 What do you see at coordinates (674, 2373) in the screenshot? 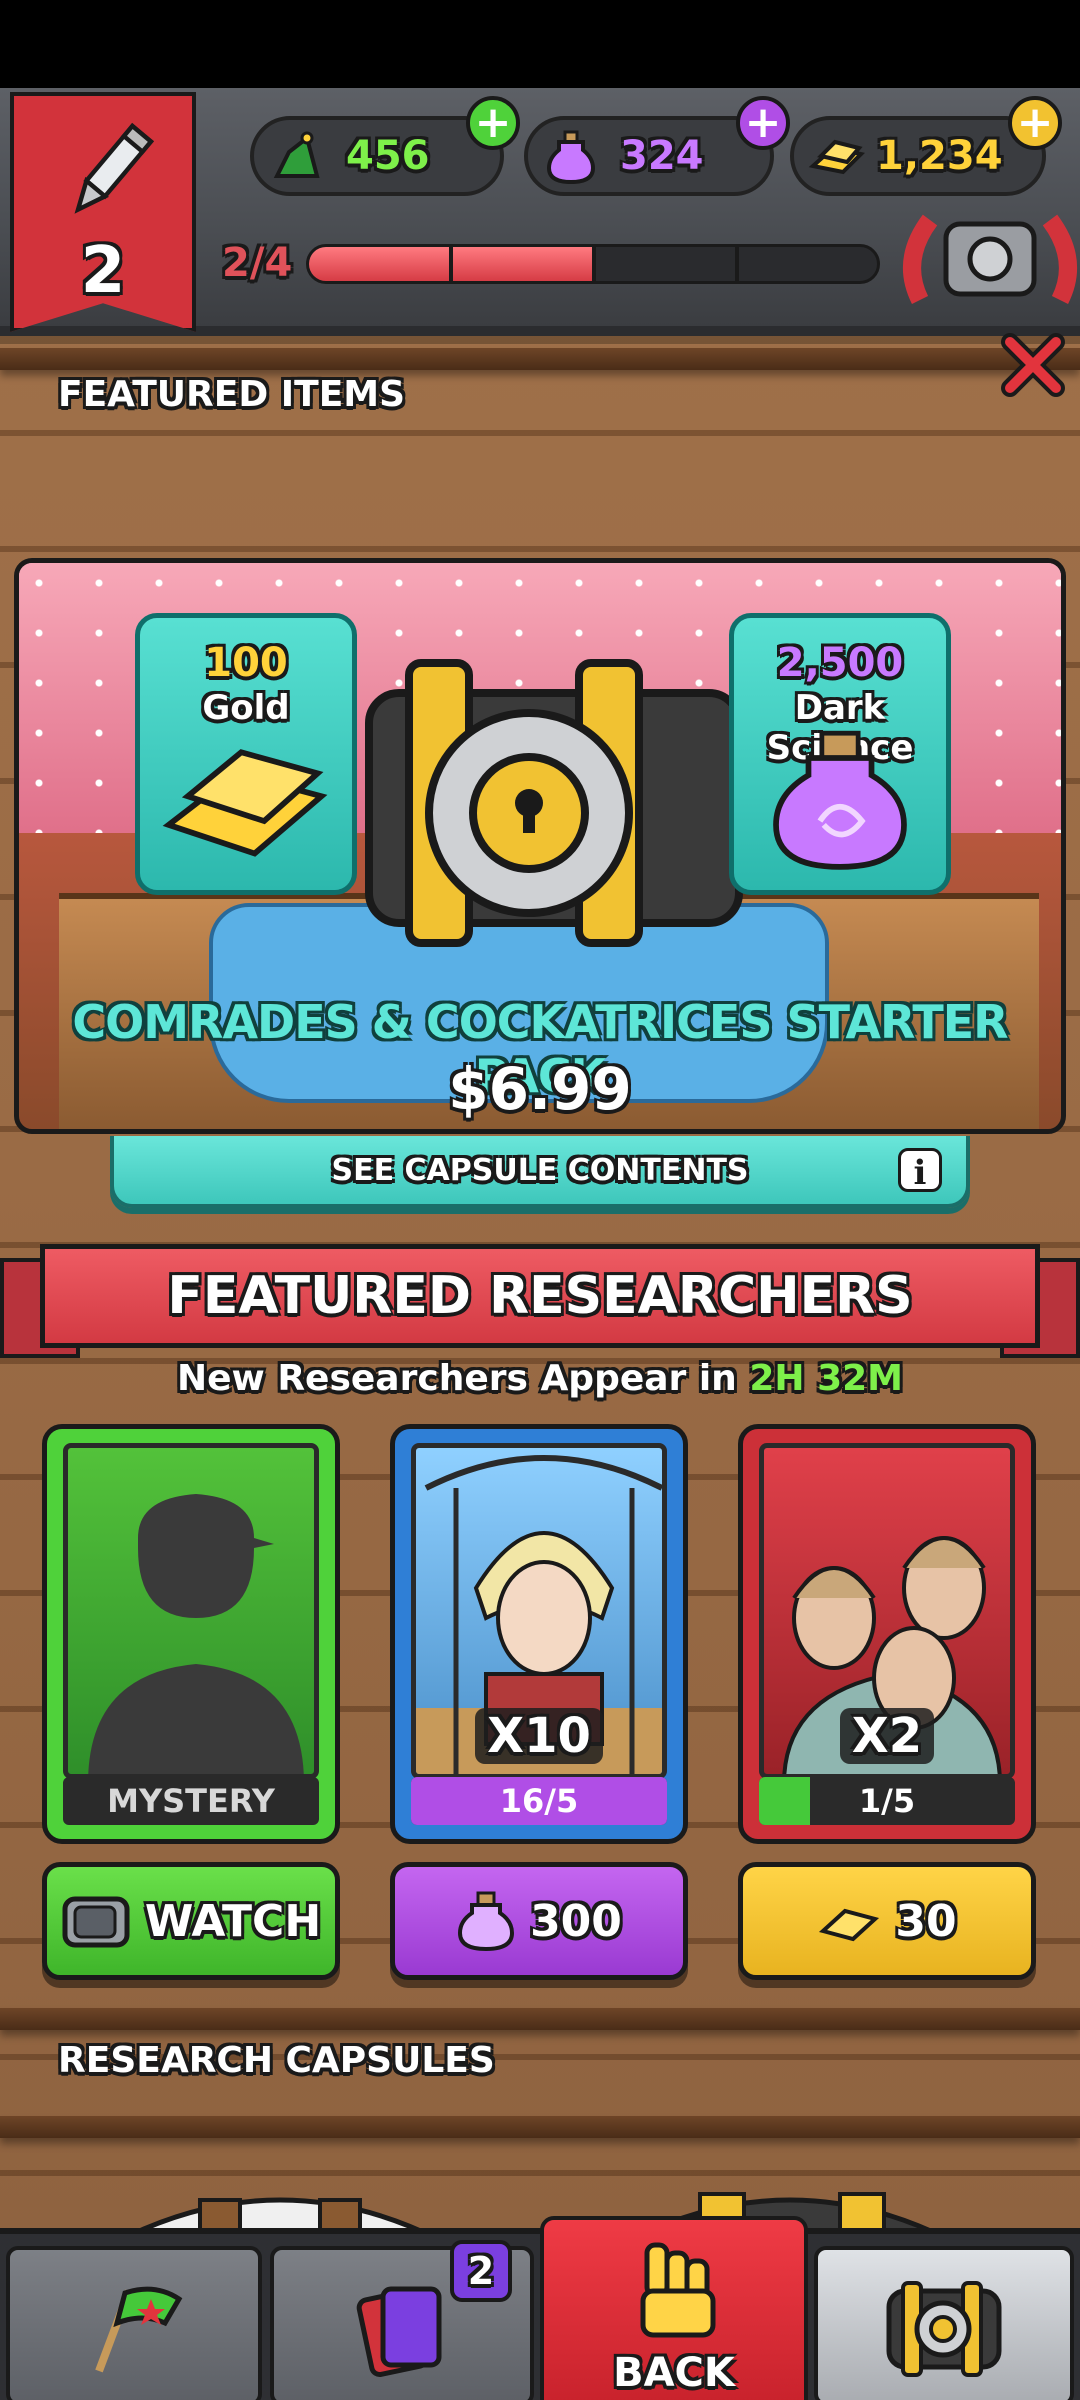
I see `back-label: BACK` at bounding box center [674, 2373].